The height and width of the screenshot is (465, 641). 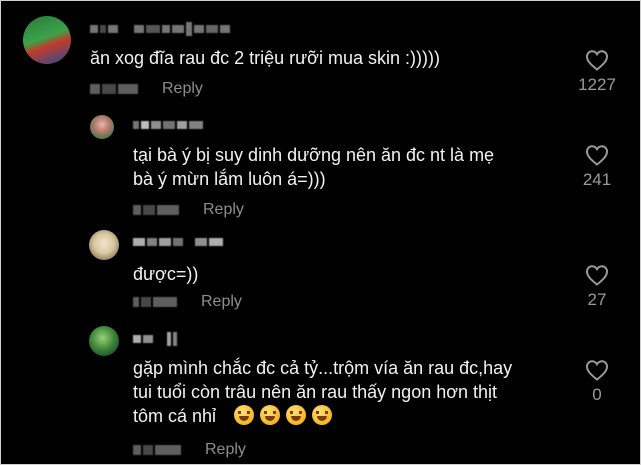 I want to click on like-button: 241, so click(x=597, y=167).